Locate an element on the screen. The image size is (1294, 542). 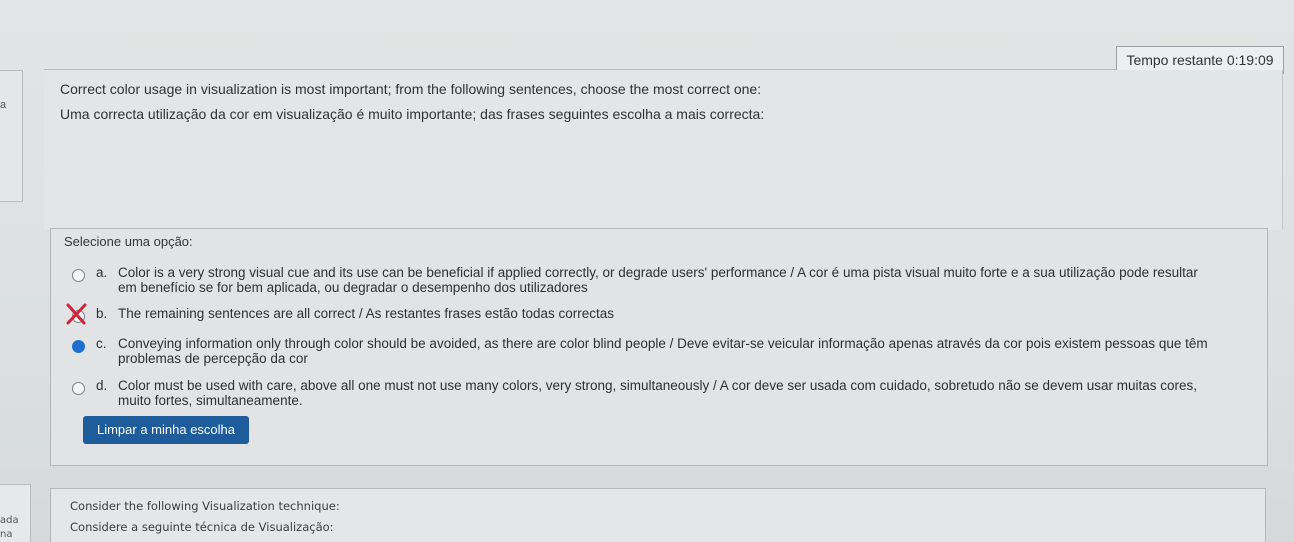
option-letter: b. is located at coordinates (102, 313).